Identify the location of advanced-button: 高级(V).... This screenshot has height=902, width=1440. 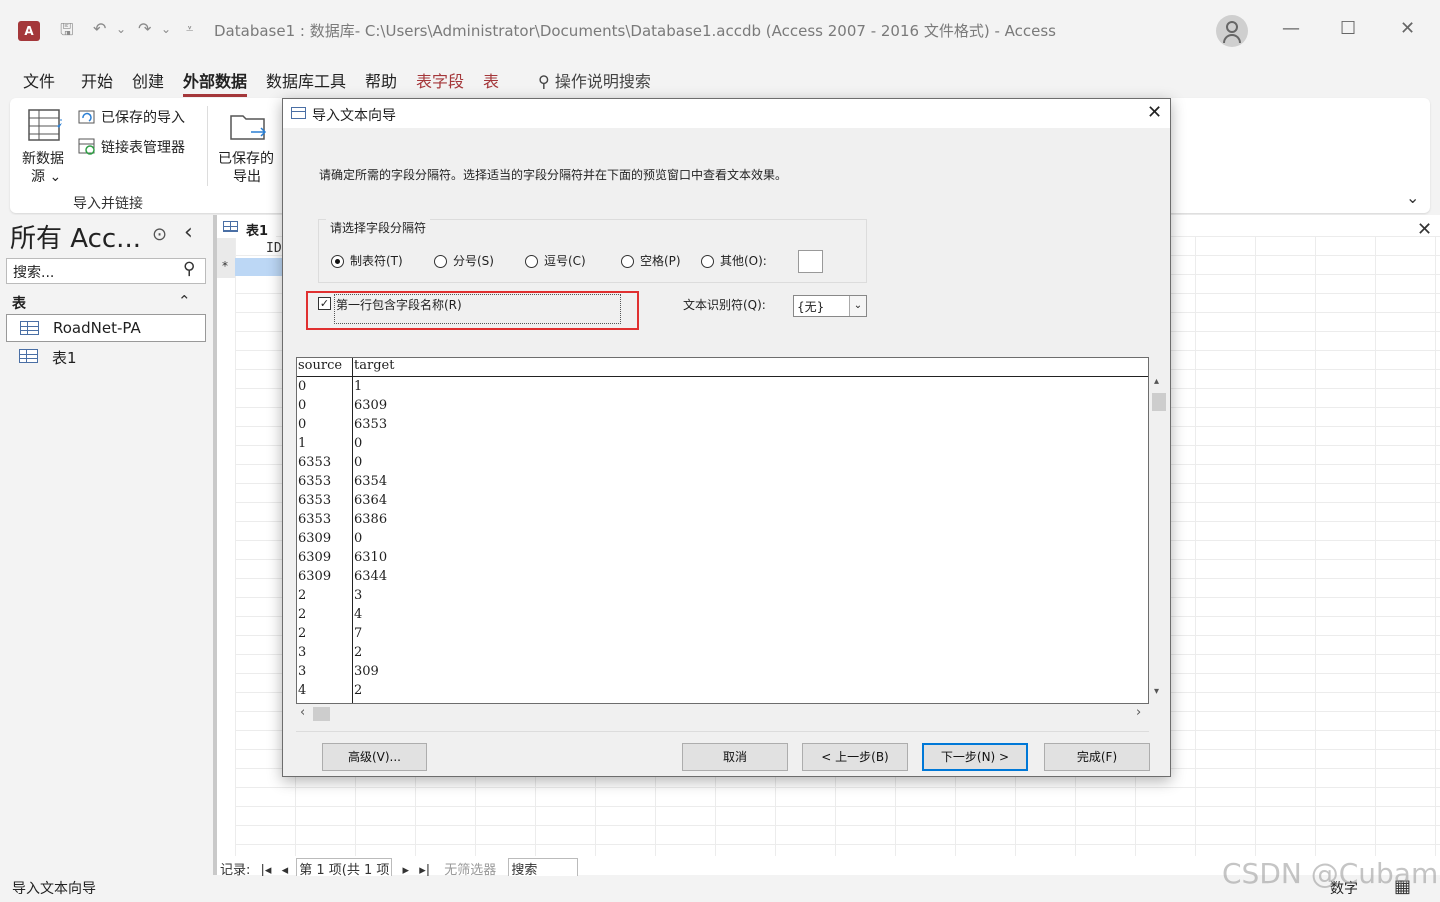
(374, 757).